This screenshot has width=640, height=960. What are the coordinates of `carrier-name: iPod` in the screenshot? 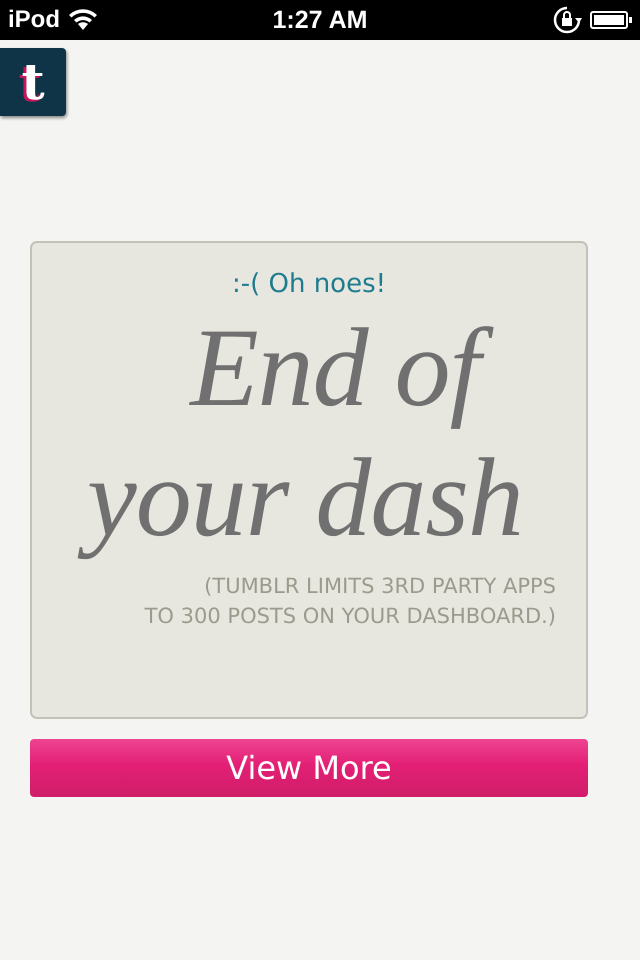 It's located at (34, 20).